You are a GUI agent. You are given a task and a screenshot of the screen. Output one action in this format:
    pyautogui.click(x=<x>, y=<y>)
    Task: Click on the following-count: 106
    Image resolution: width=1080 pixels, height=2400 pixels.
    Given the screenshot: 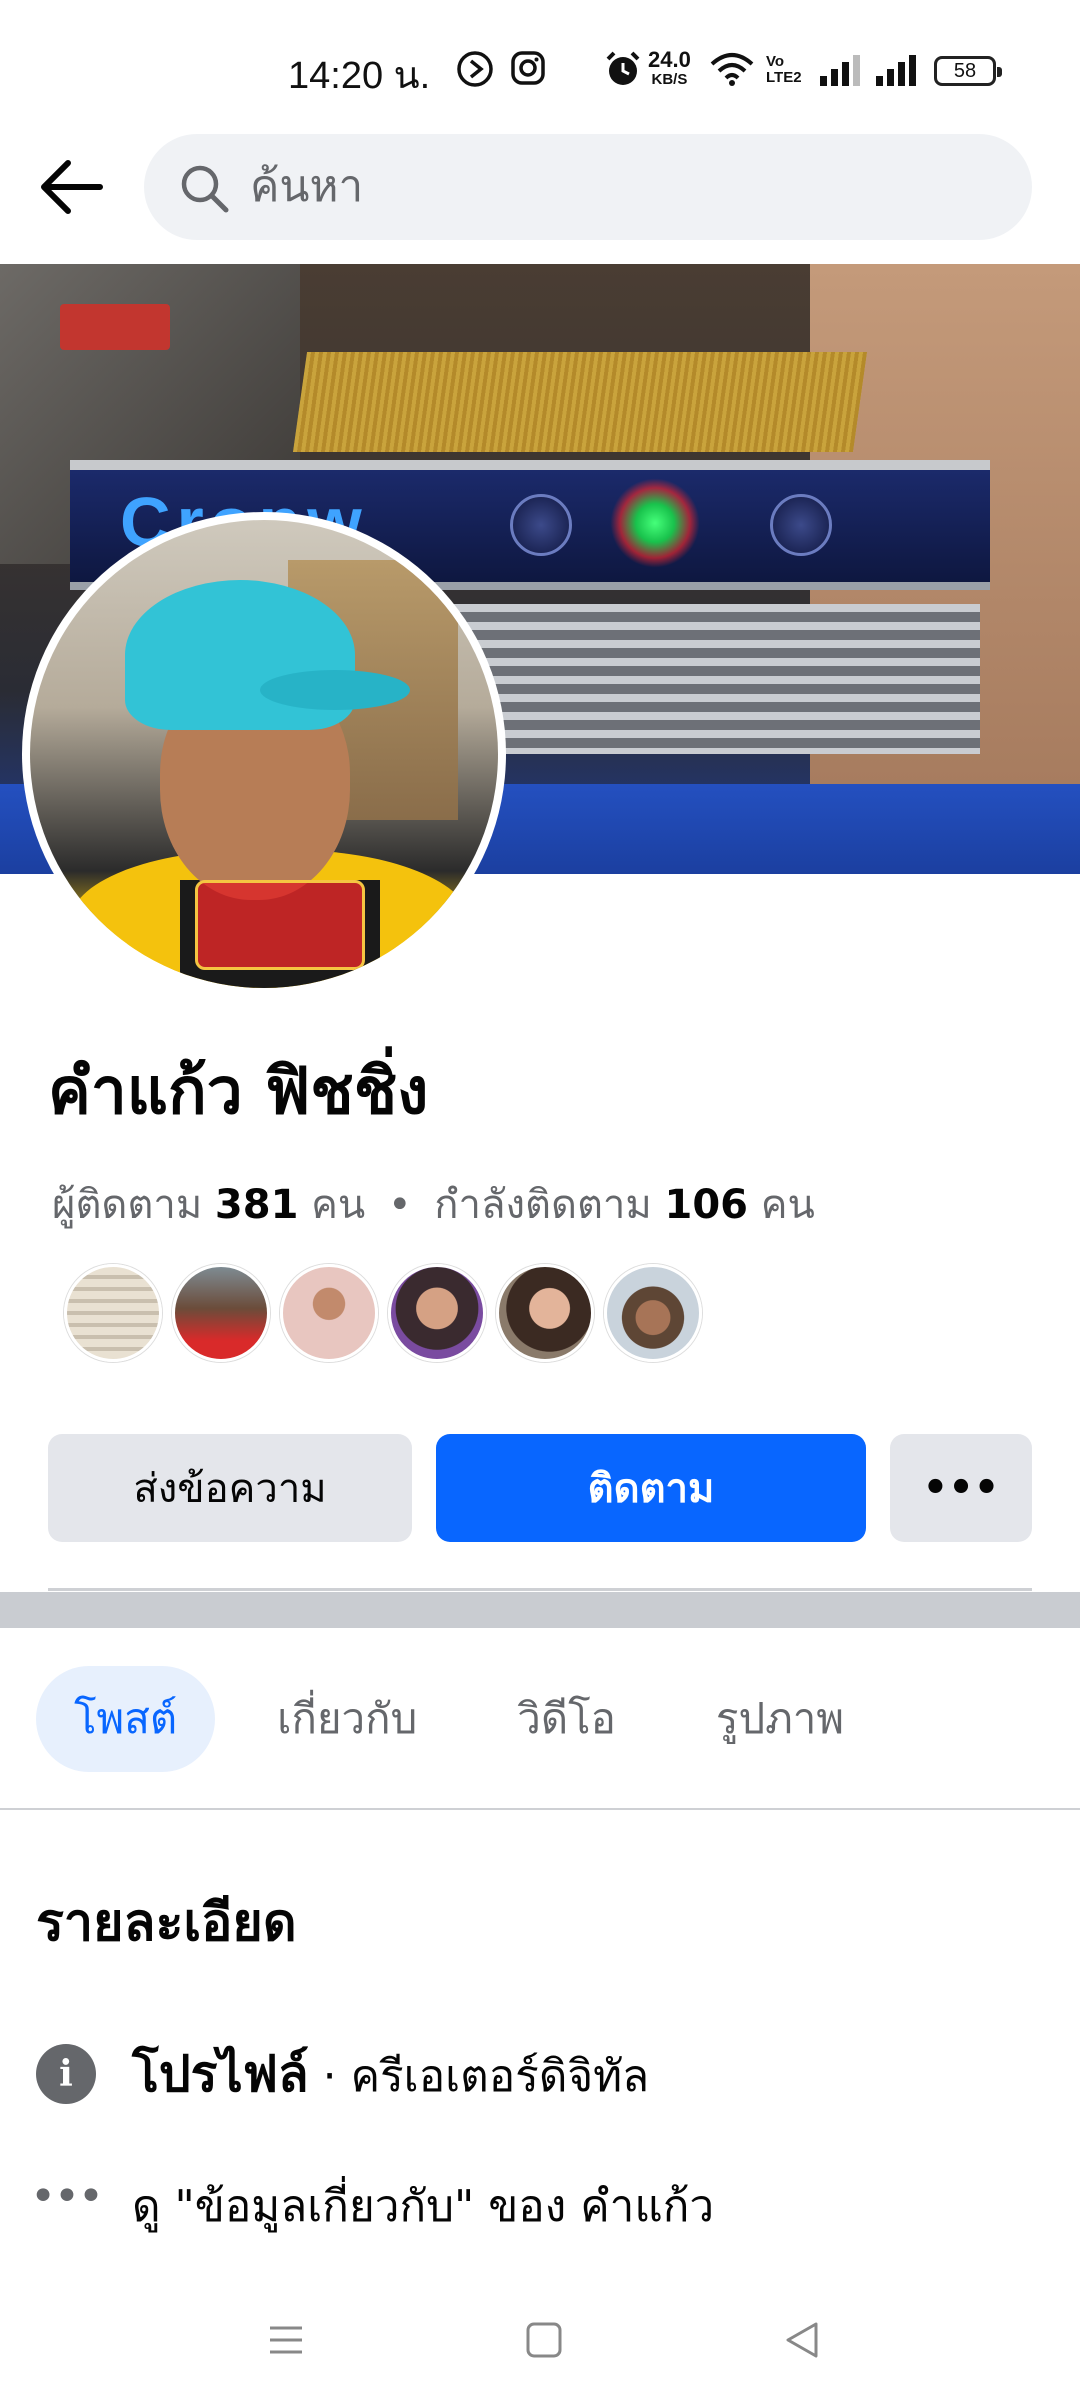 What is the action you would take?
    pyautogui.click(x=706, y=1205)
    